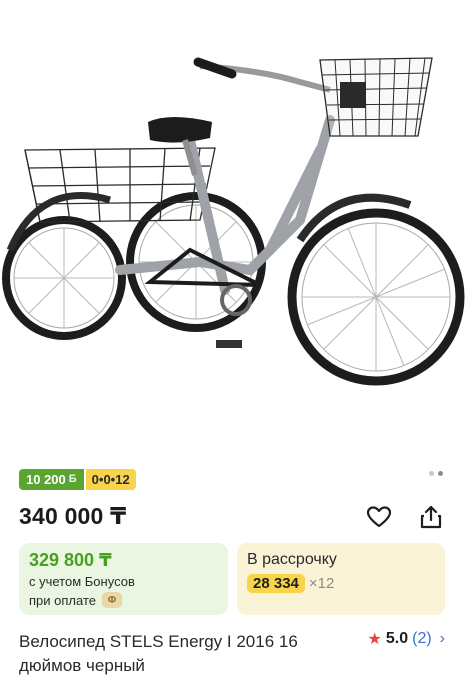 Image resolution: width=465 pixels, height=700 pixels. I want to click on bonus-line-1-text: с учетом Бонусов, so click(82, 581).